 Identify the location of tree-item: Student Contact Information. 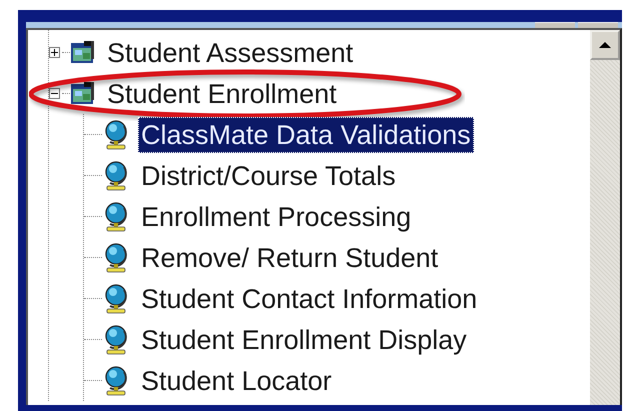
(309, 298).